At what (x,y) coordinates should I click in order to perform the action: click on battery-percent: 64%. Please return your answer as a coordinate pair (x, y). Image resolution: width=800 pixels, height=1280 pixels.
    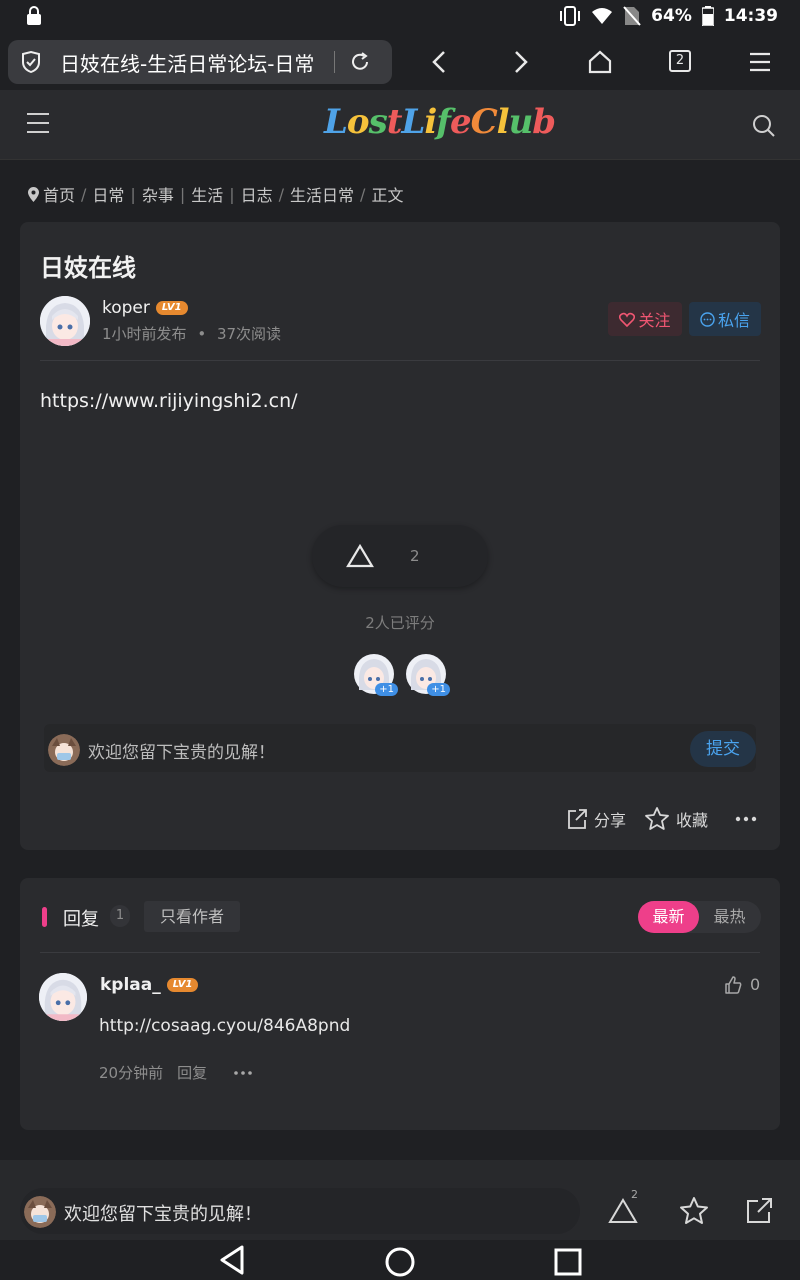
    Looking at the image, I should click on (671, 16).